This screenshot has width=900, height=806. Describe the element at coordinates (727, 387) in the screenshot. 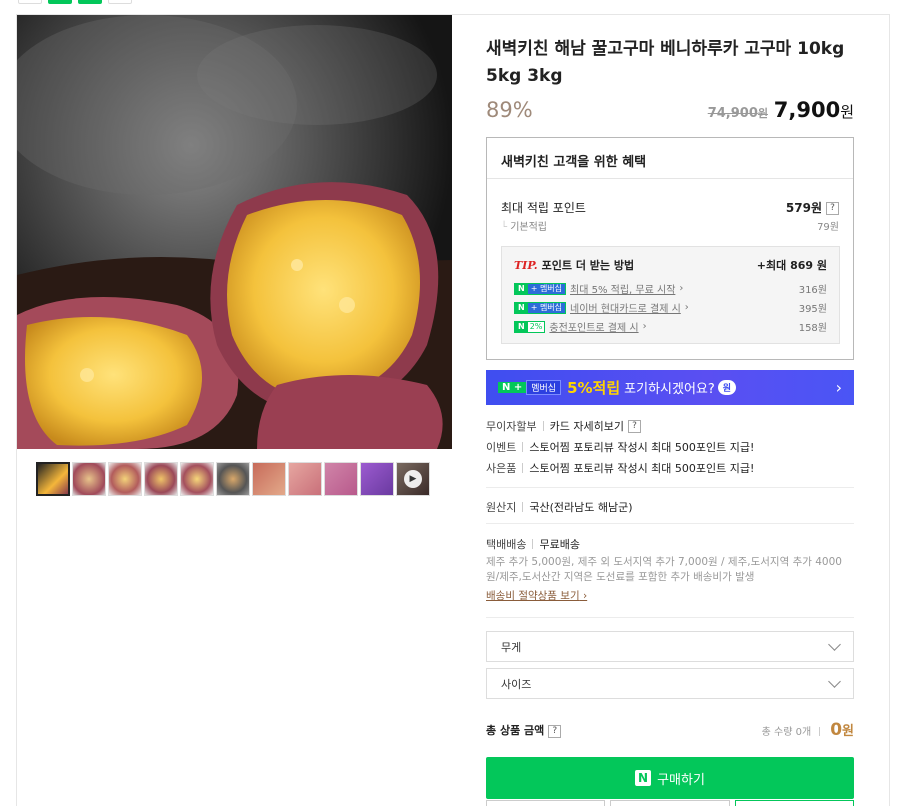

I see `banner-pill: 원` at that location.